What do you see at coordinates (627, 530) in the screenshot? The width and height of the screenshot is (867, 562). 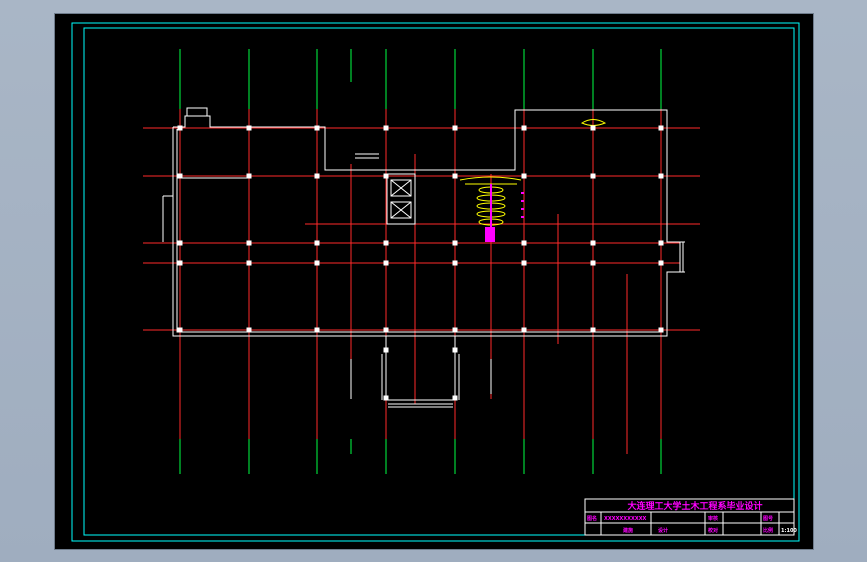 I see `title-block-cell-5: 建施` at bounding box center [627, 530].